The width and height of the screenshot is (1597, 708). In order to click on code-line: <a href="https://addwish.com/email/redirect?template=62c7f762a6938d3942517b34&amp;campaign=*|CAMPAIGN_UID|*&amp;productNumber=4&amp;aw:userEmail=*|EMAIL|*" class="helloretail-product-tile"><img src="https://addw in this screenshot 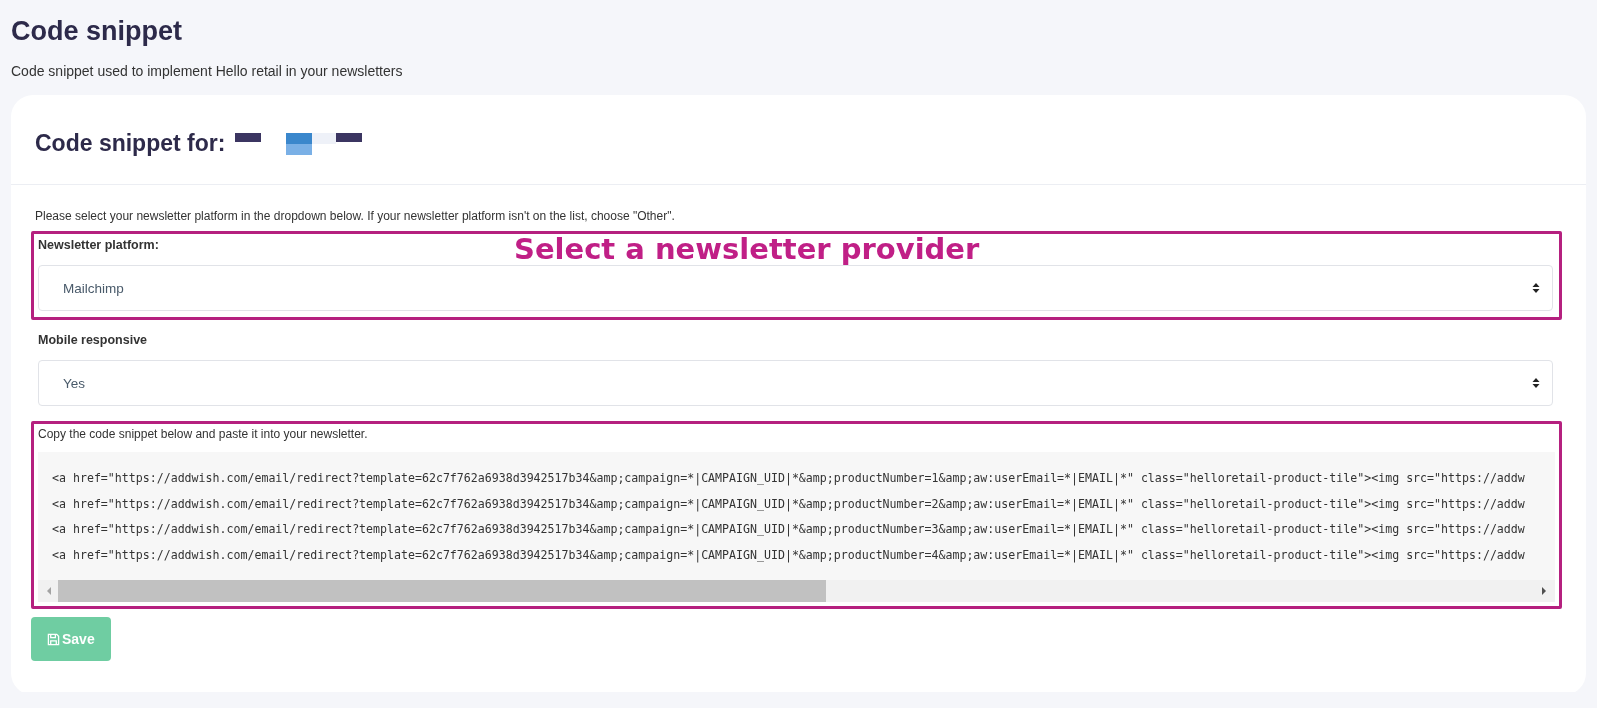, I will do `click(789, 555)`.